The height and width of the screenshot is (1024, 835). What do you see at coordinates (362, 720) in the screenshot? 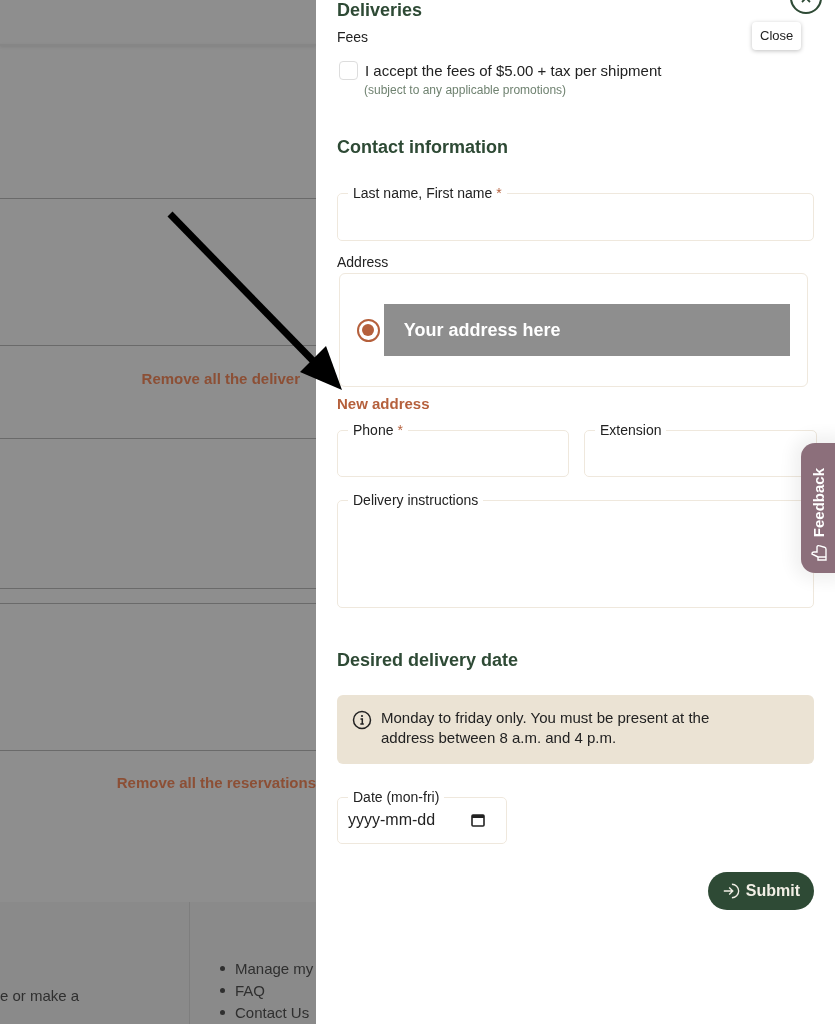
I see `info-icon` at bounding box center [362, 720].